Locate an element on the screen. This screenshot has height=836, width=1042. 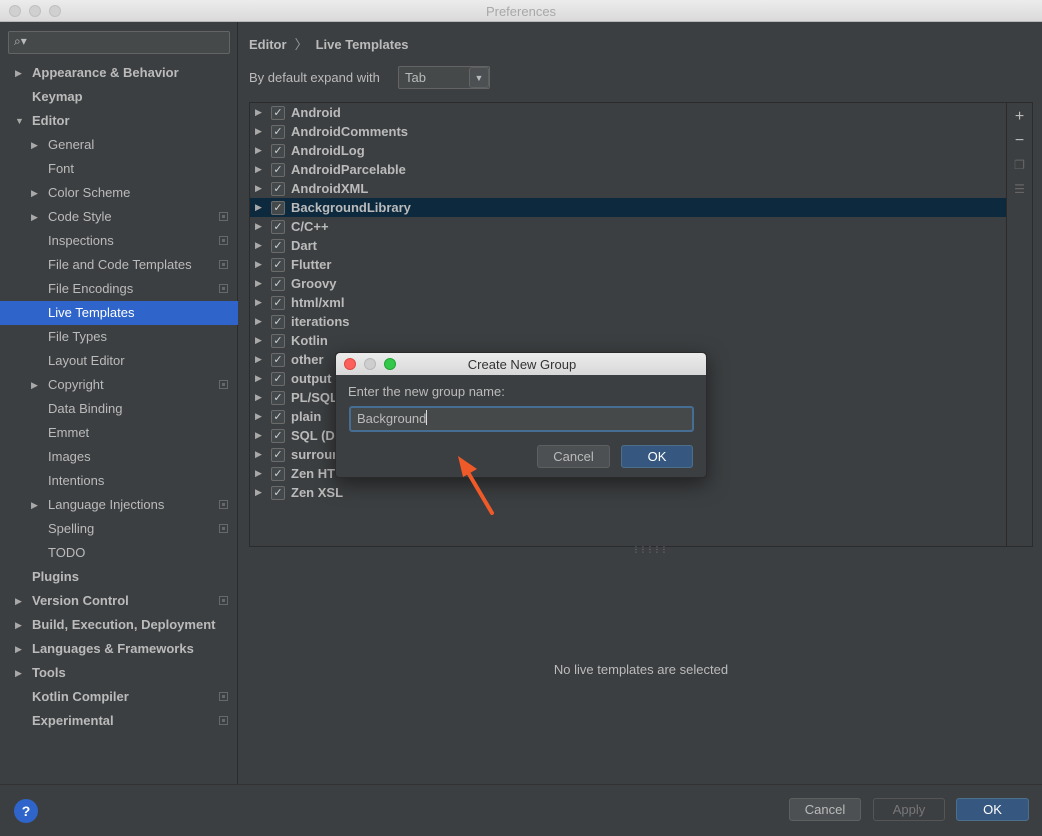
template-group-row: ▶ ✓ iterations is located at coordinates (628, 321).